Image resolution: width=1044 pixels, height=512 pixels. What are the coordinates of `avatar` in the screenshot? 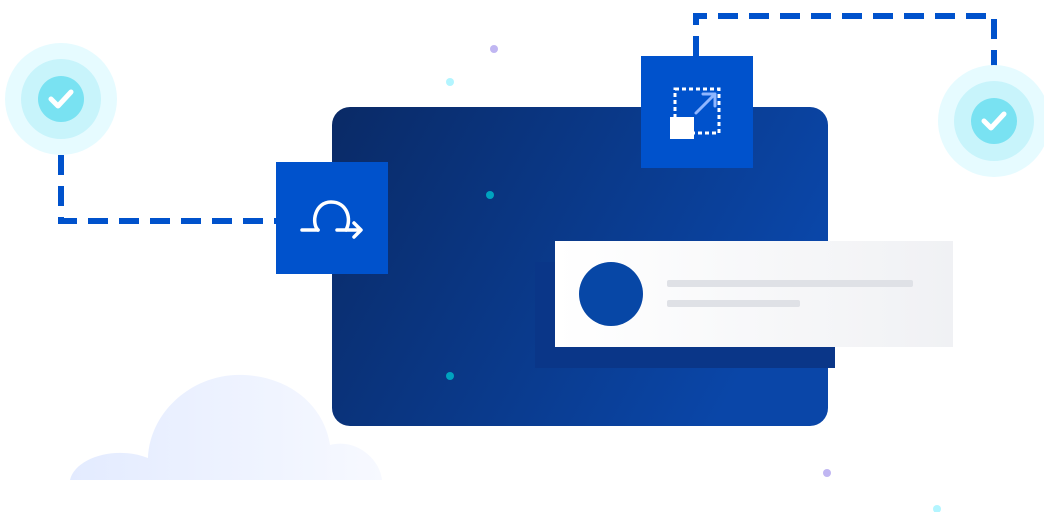 It's located at (611, 294).